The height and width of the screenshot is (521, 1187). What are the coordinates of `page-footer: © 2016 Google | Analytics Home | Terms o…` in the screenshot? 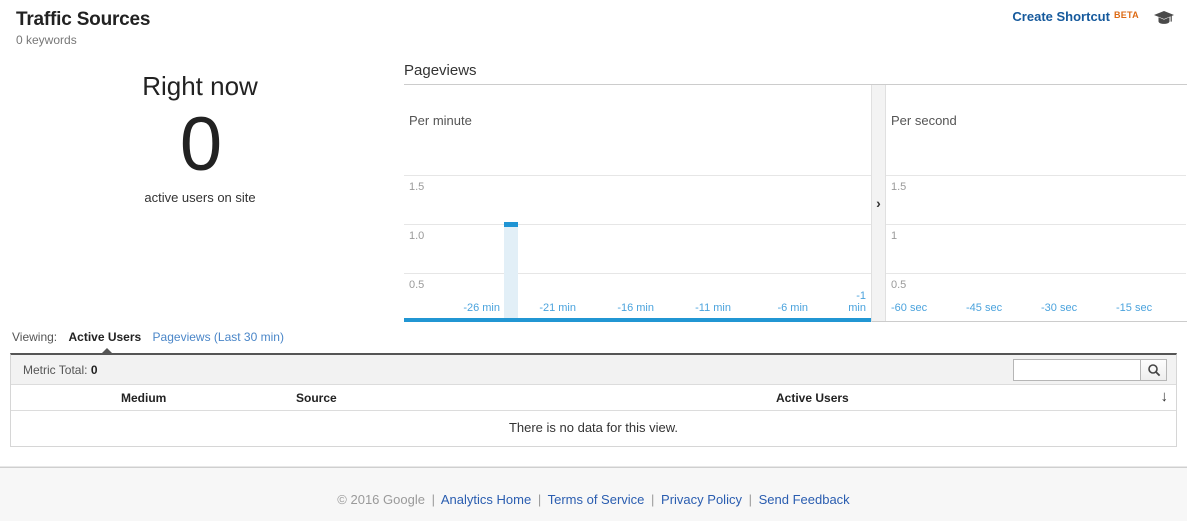 It's located at (593, 494).